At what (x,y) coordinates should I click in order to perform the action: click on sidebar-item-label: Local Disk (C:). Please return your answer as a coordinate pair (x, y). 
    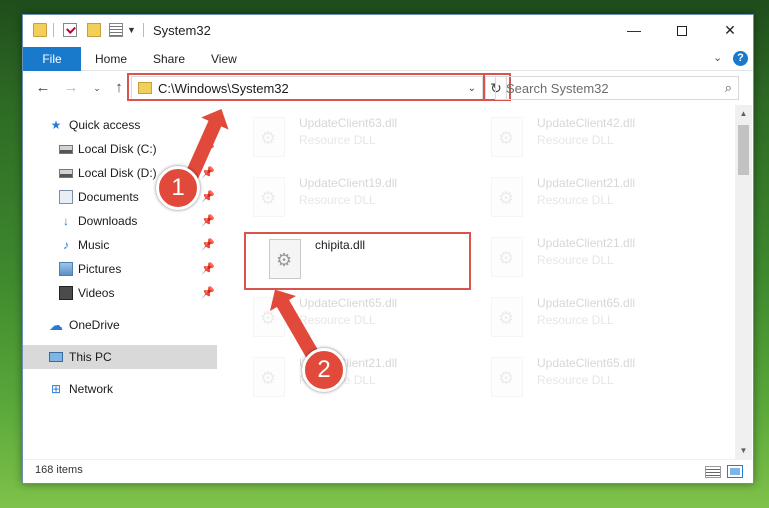
    Looking at the image, I should click on (117, 149).